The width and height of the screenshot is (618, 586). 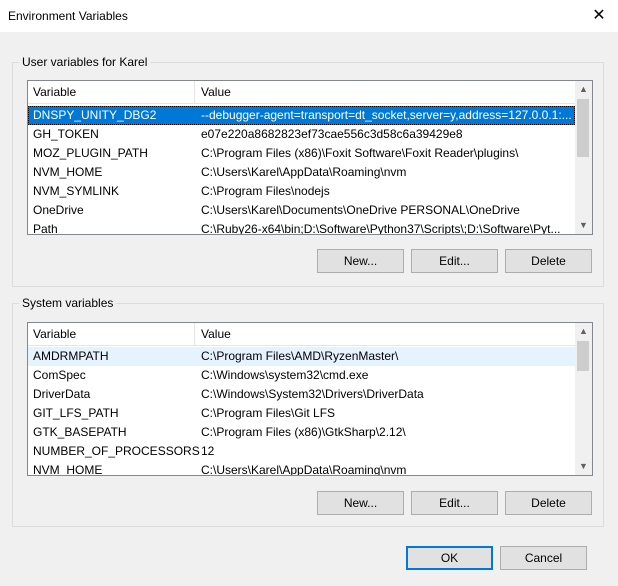 I want to click on table-row: ComSpec C:\Windows\system32\cmd.exe, so click(x=301, y=375).